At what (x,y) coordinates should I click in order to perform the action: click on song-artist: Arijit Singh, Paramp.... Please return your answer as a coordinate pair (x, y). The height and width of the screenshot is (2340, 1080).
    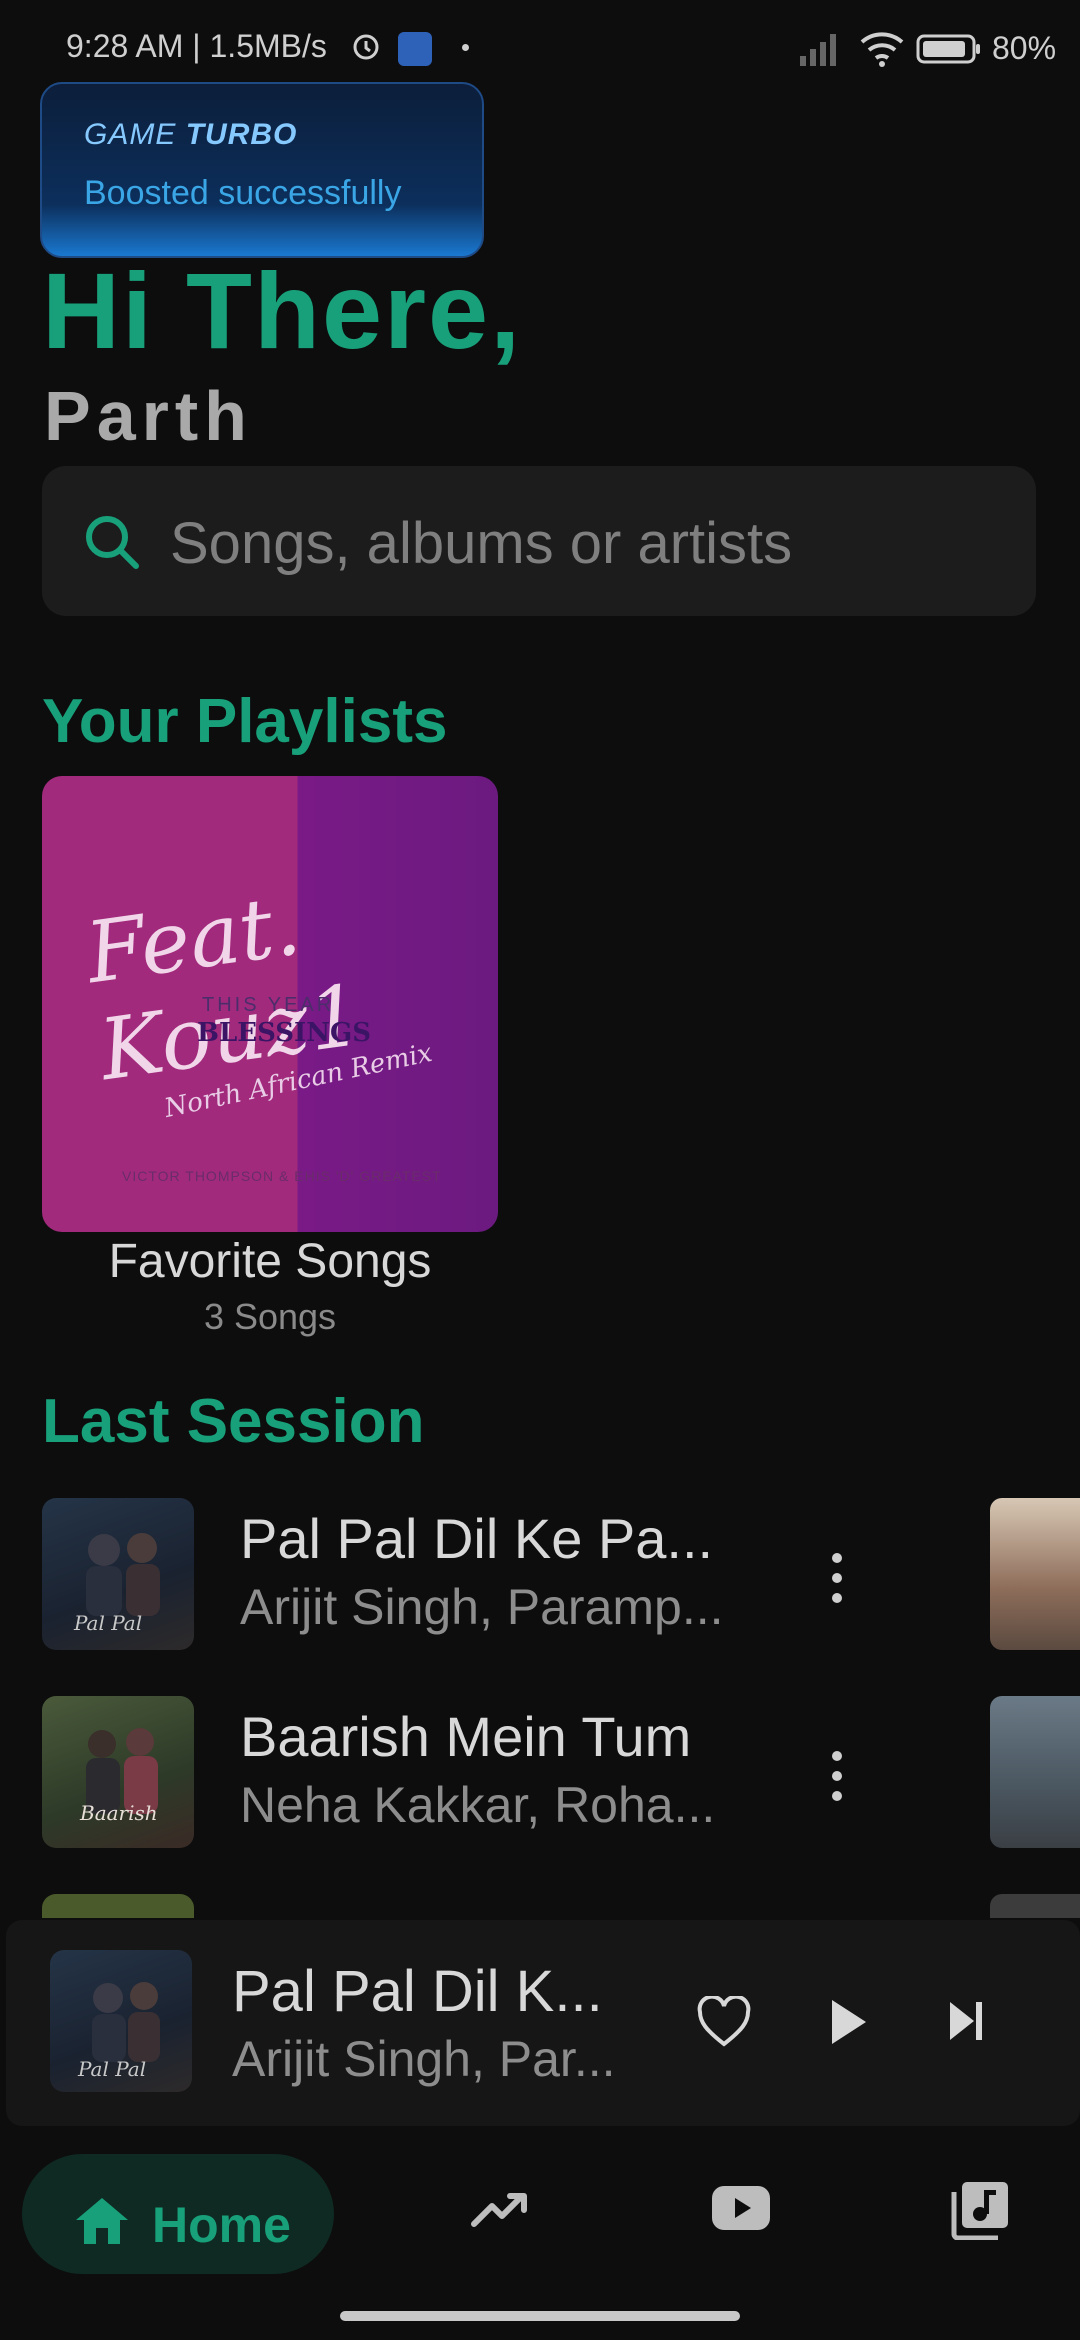
    Looking at the image, I should click on (482, 1607).